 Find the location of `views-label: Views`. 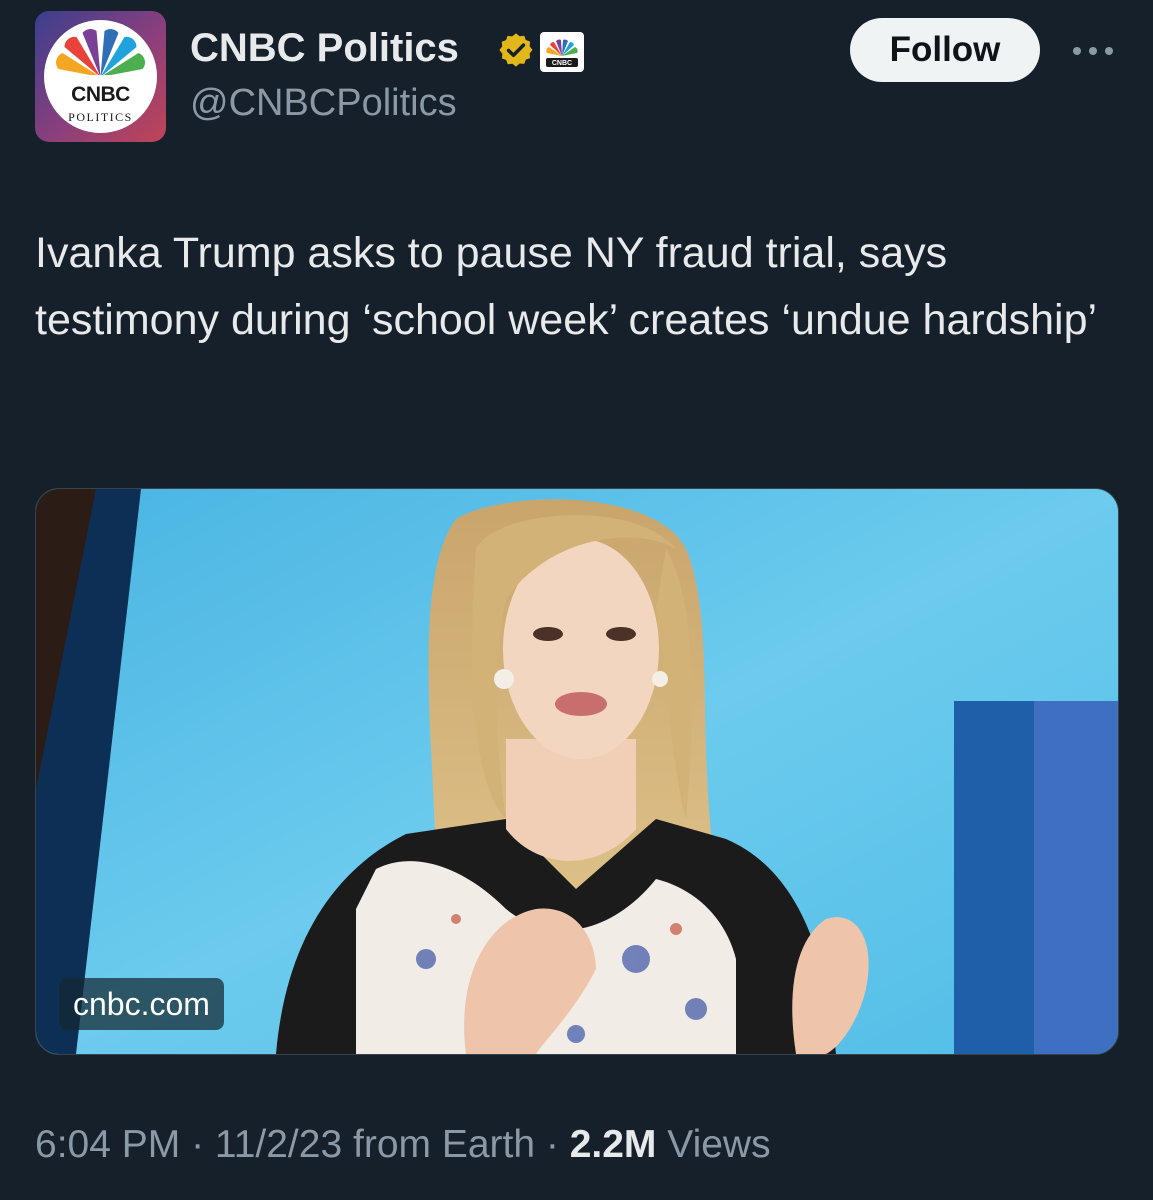

views-label: Views is located at coordinates (713, 1144).